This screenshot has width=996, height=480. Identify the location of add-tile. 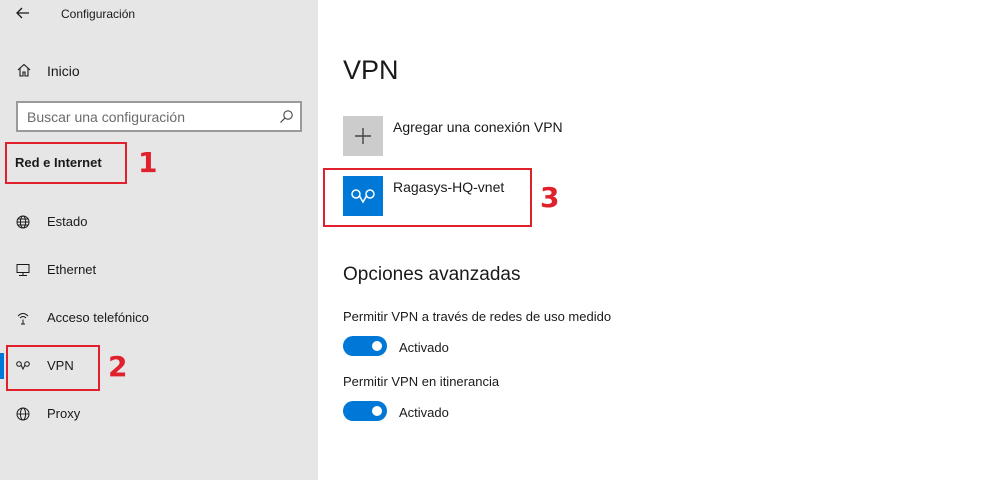
(363, 136).